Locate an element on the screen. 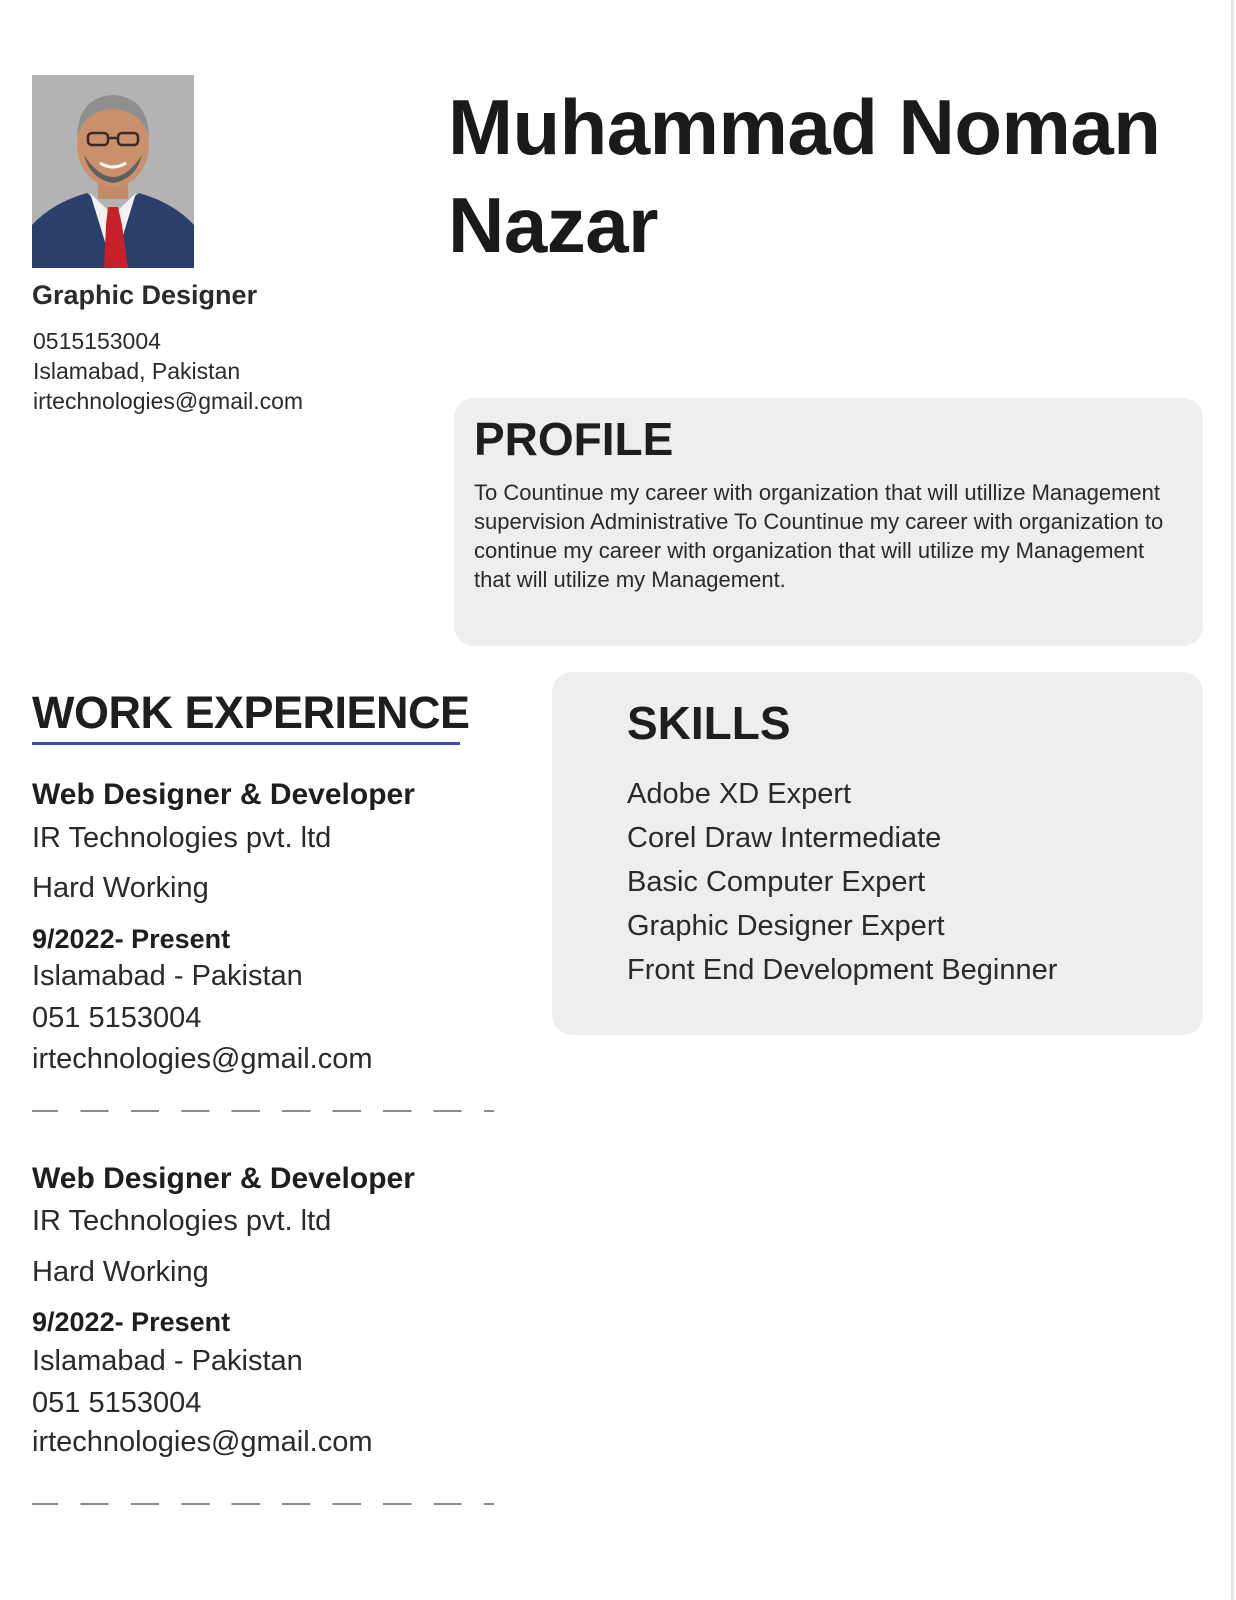 The width and height of the screenshot is (1236, 1600). skill-item: Adobe XD Expert is located at coordinates (739, 794).